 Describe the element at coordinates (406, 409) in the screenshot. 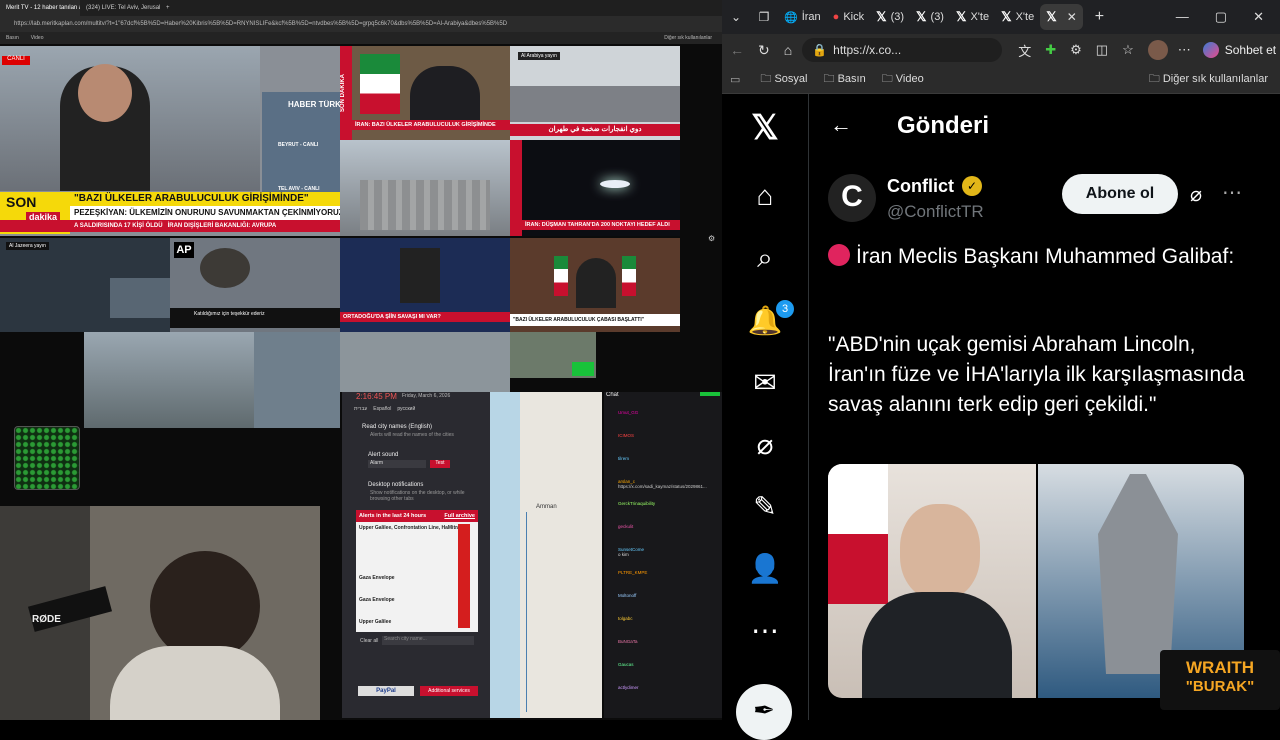

I see `lang-russian: русский` at that location.